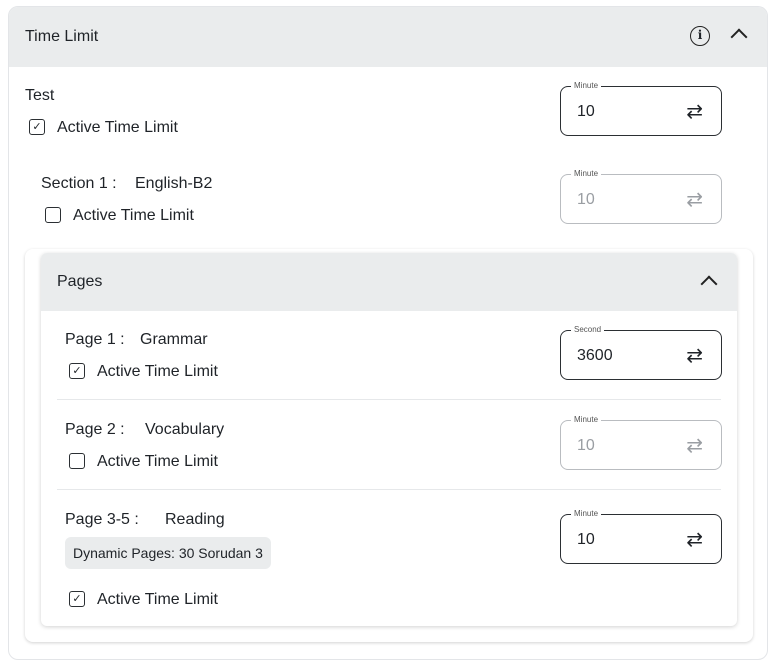  Describe the element at coordinates (389, 282) in the screenshot. I see `pages-header: Pages` at that location.